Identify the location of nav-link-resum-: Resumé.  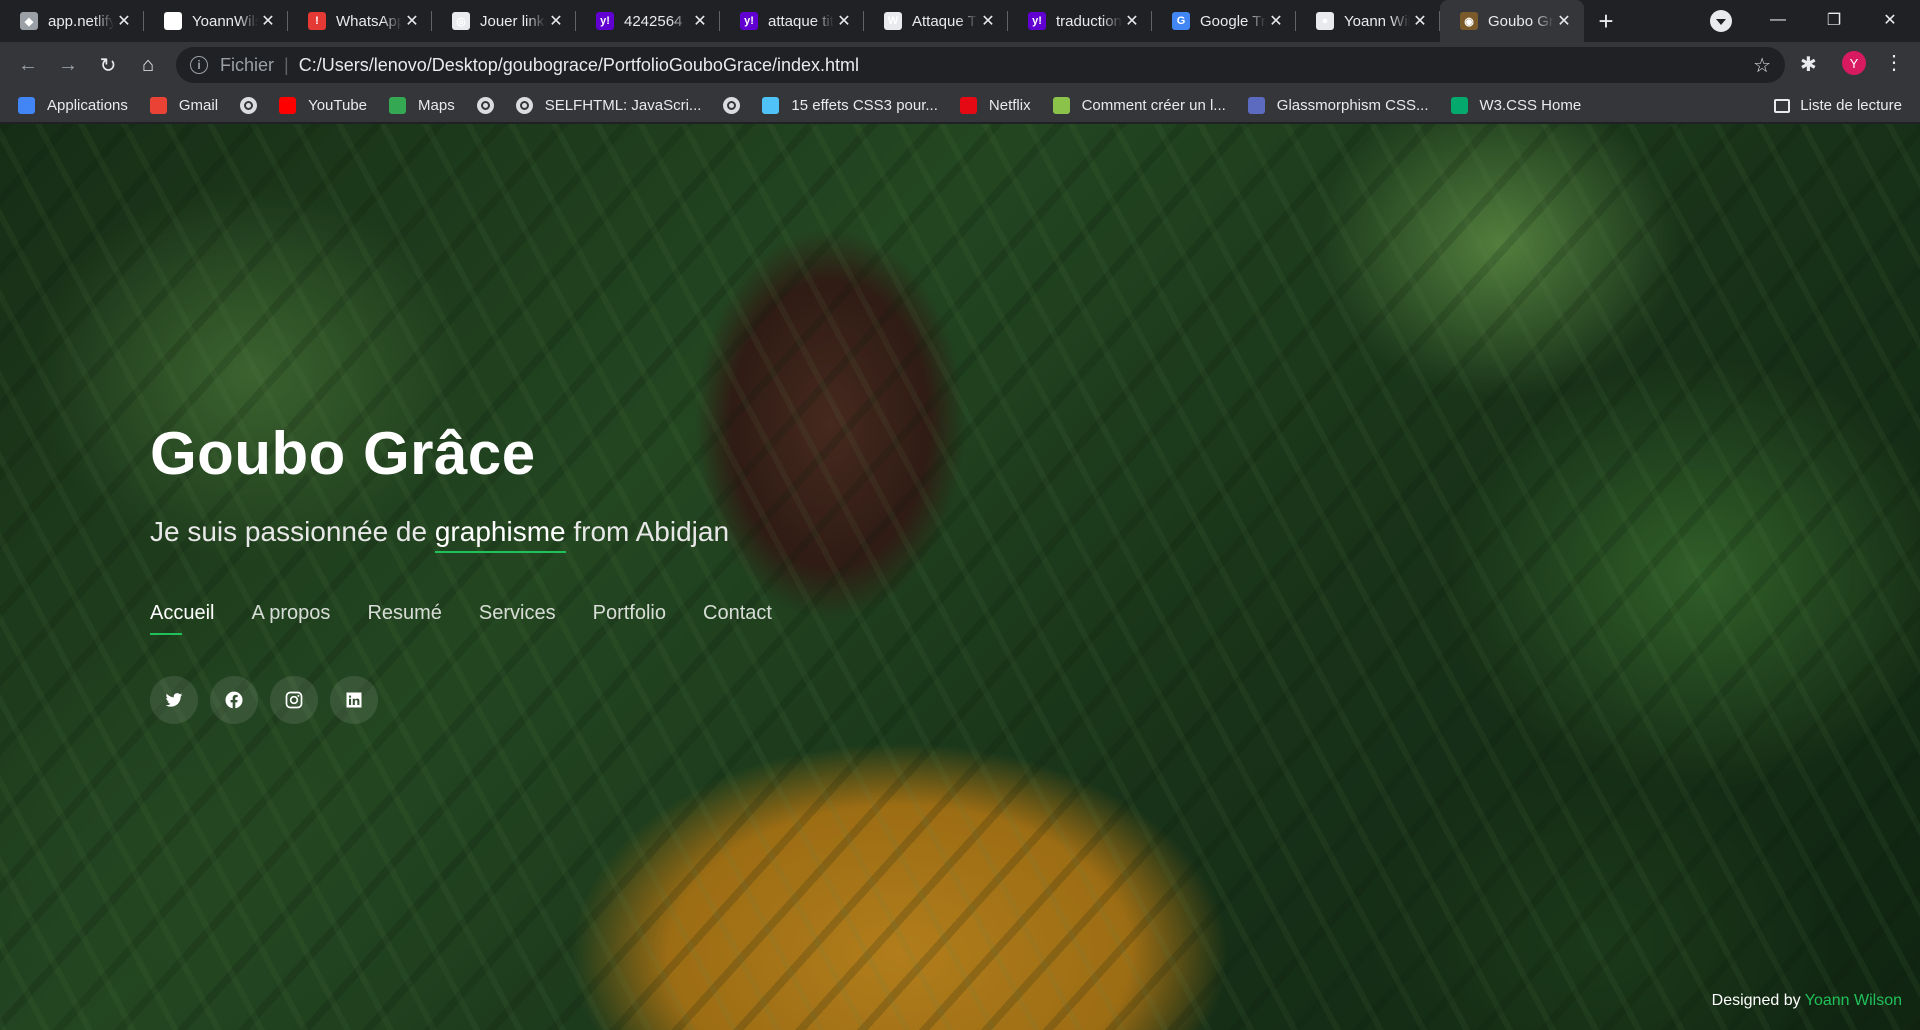
(404, 617).